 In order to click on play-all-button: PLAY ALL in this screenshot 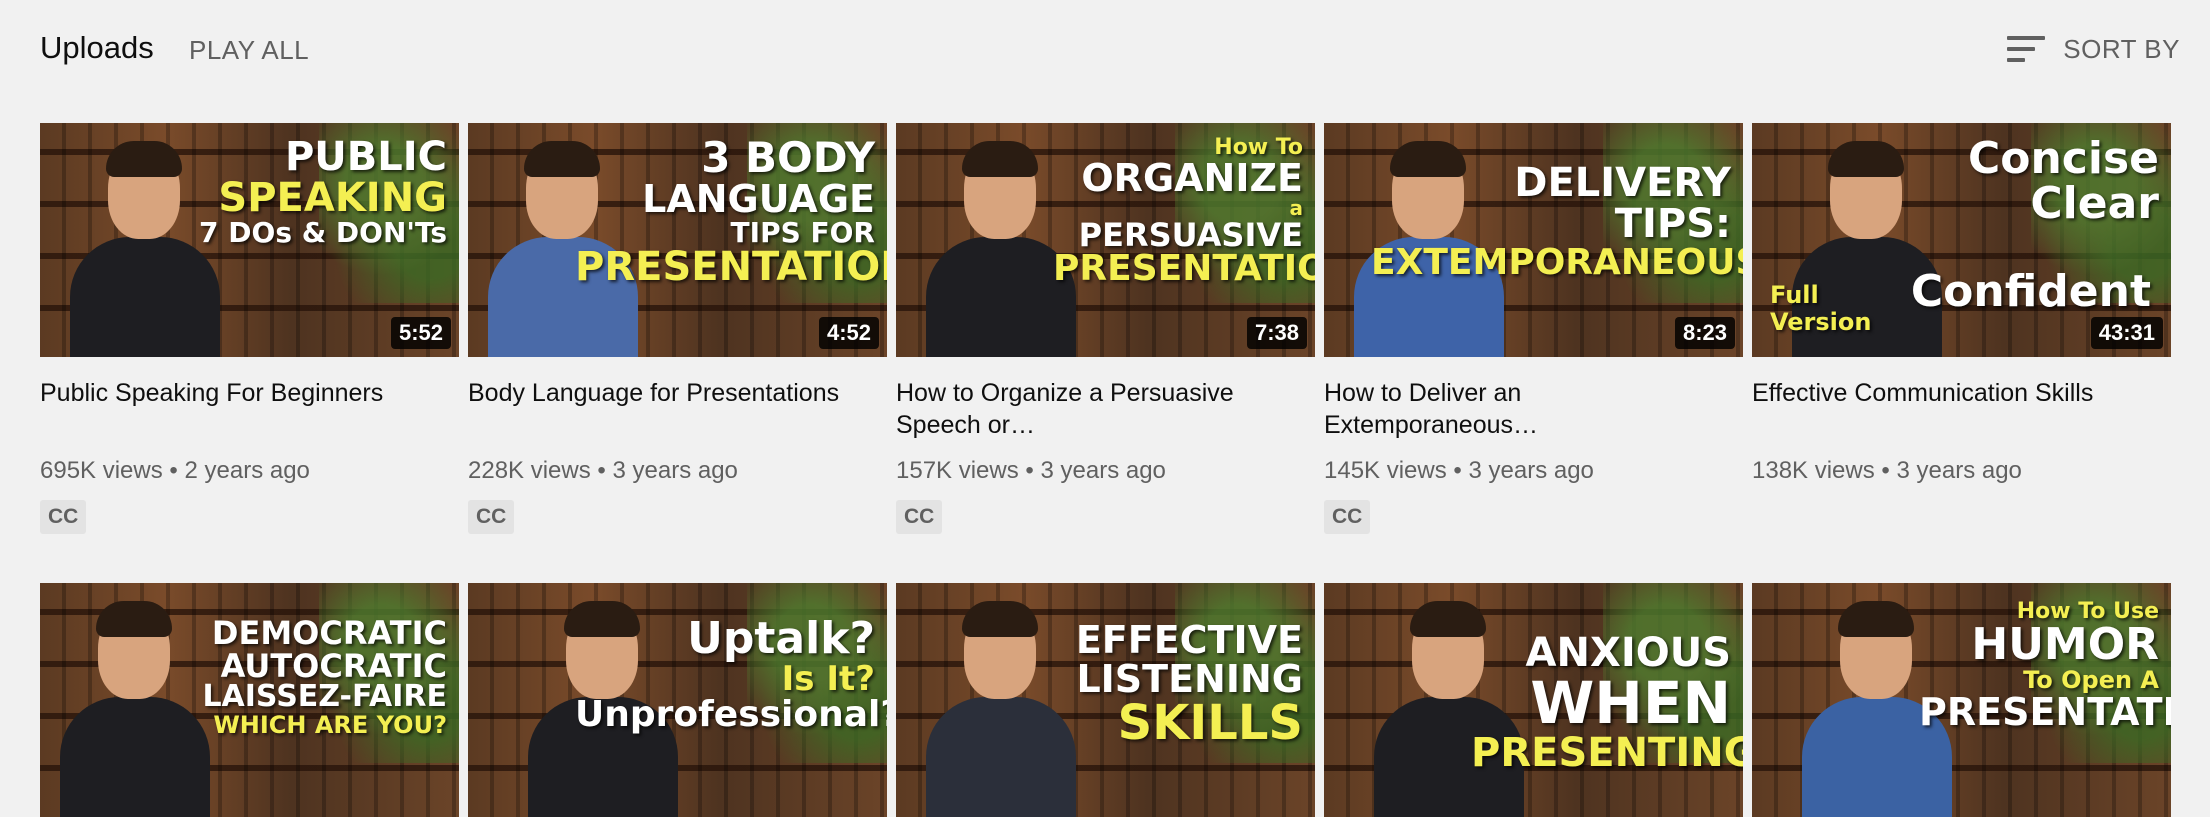, I will do `click(249, 50)`.